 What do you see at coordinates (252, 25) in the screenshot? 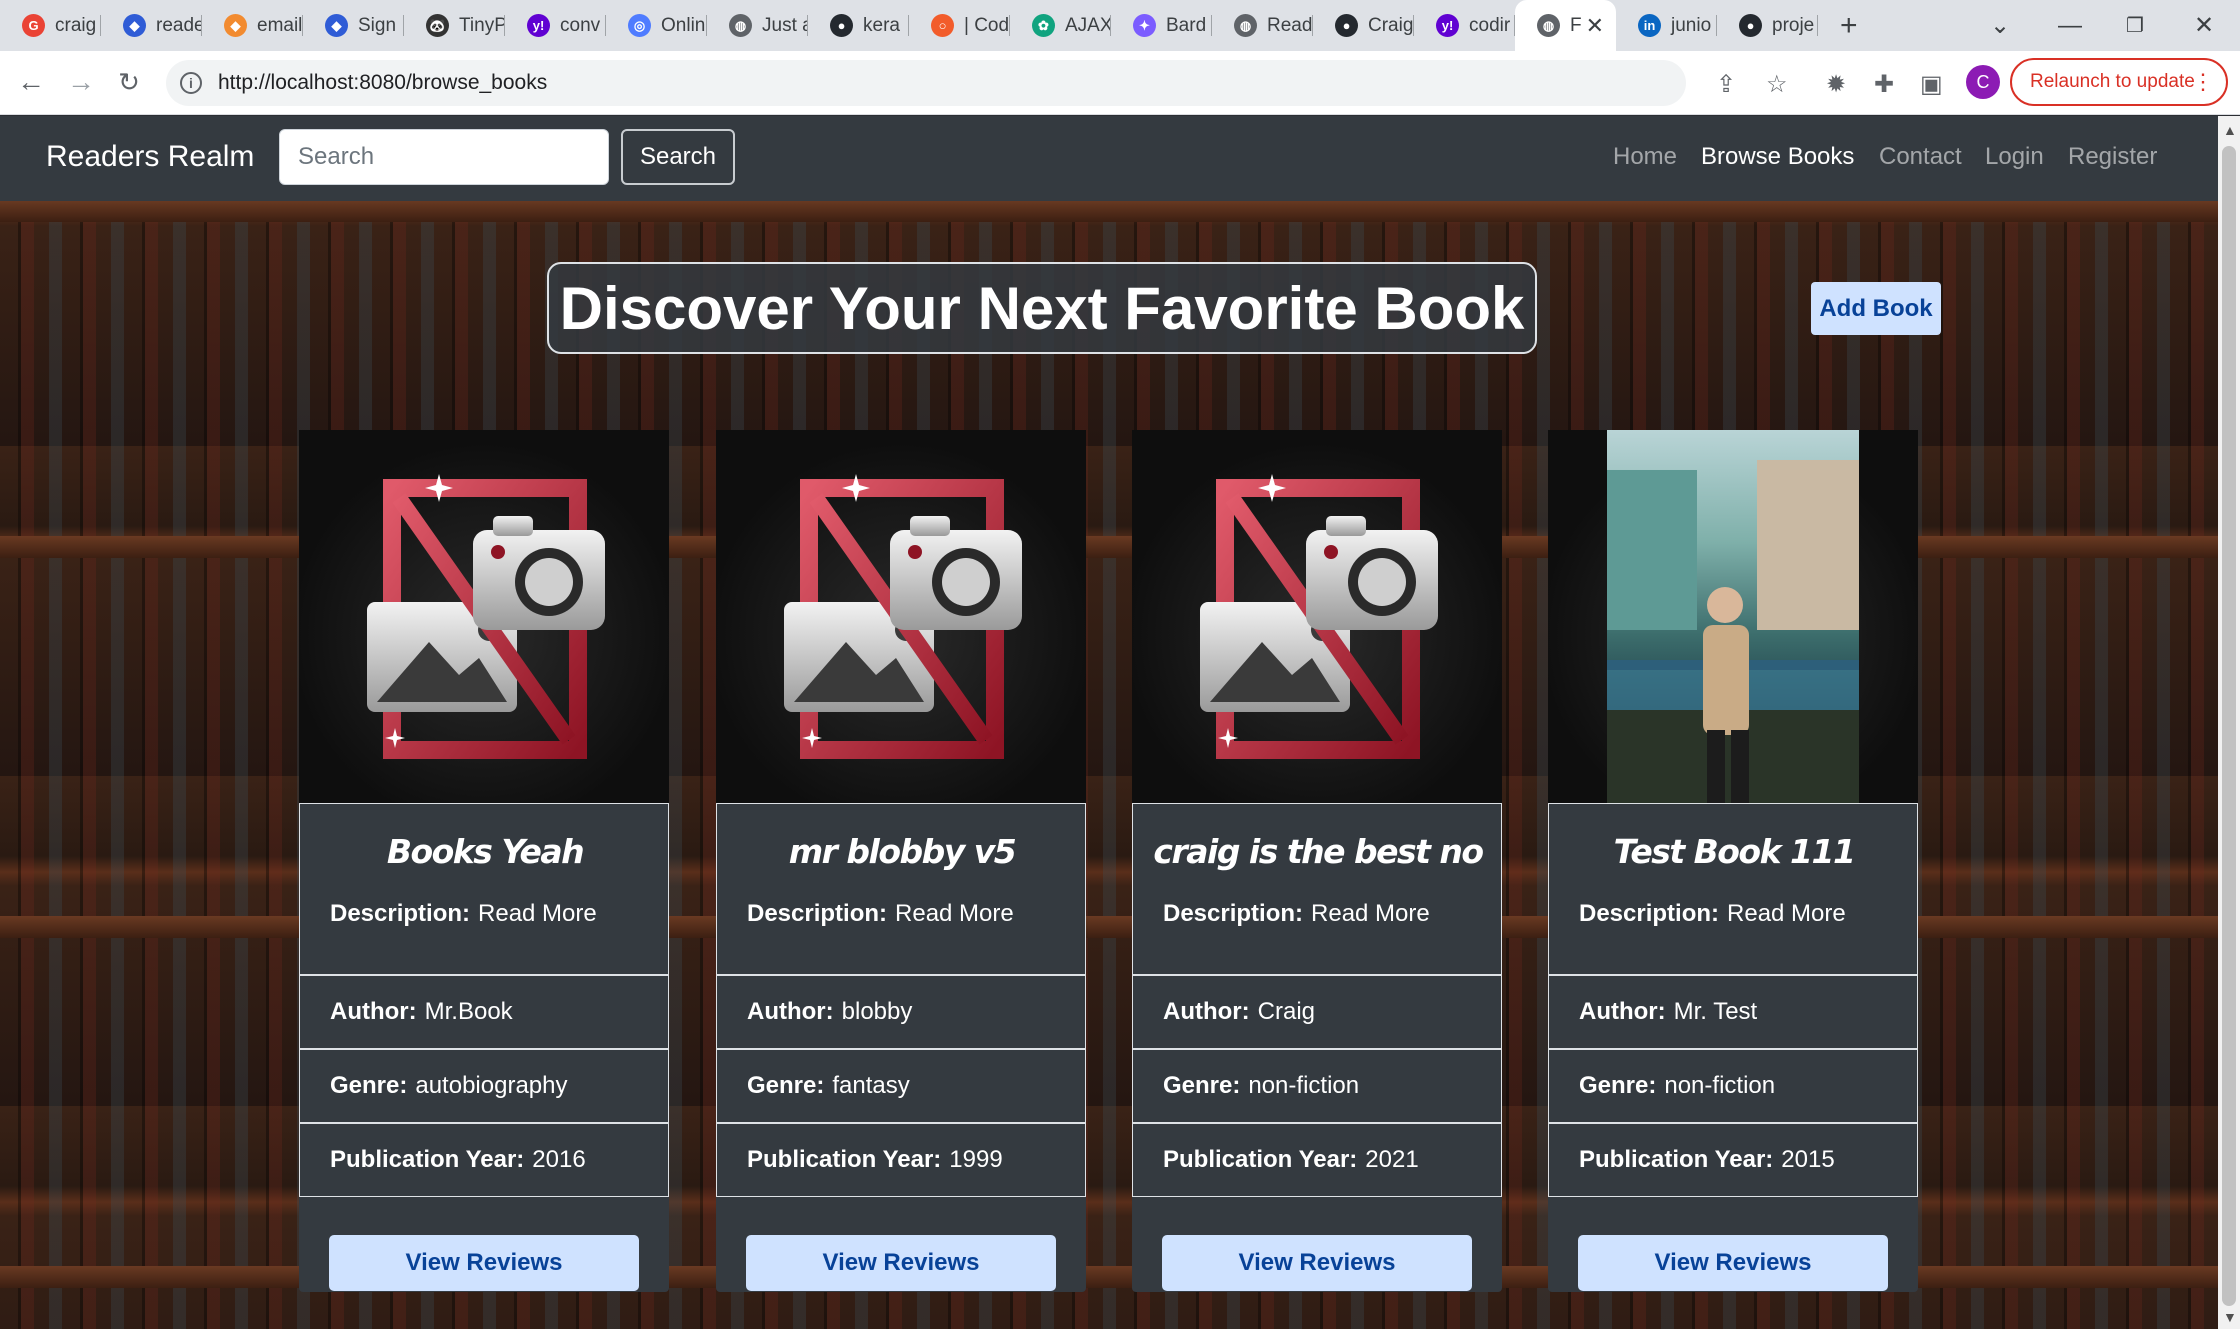
I see `browser-tab: ◆ email` at bounding box center [252, 25].